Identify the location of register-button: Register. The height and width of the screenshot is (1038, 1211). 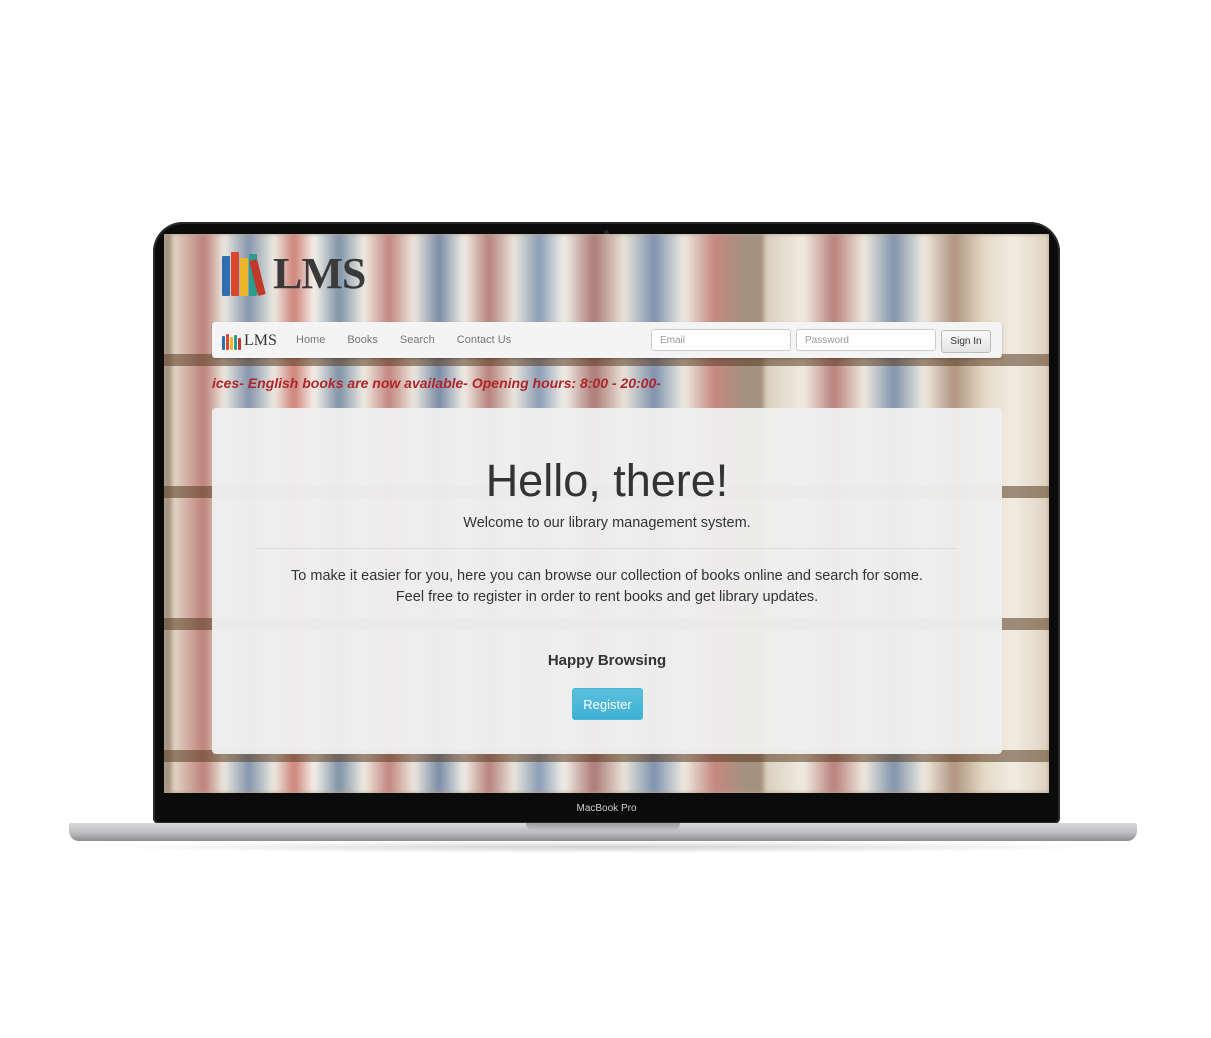
(607, 704).